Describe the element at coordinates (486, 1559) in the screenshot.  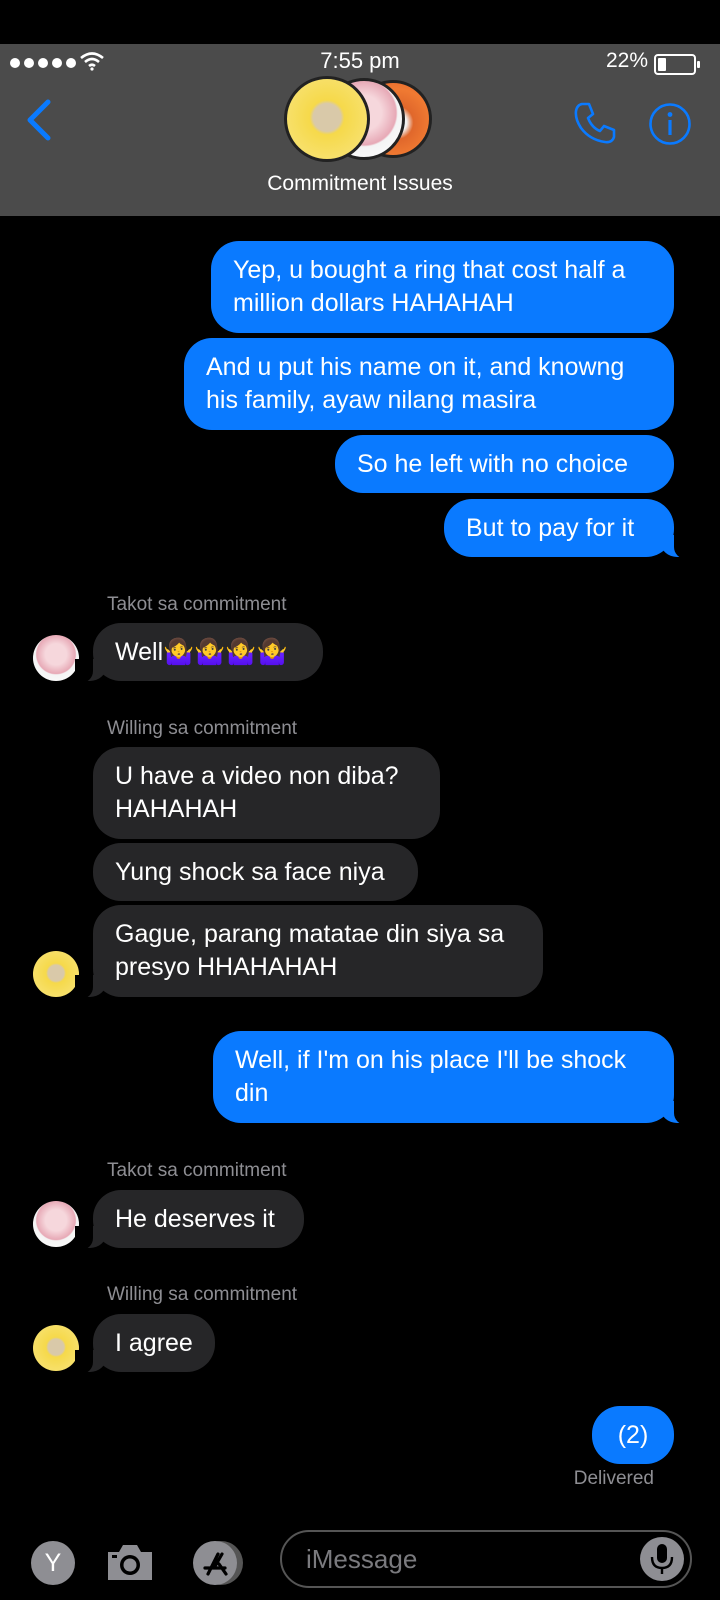
I see `message-input` at that location.